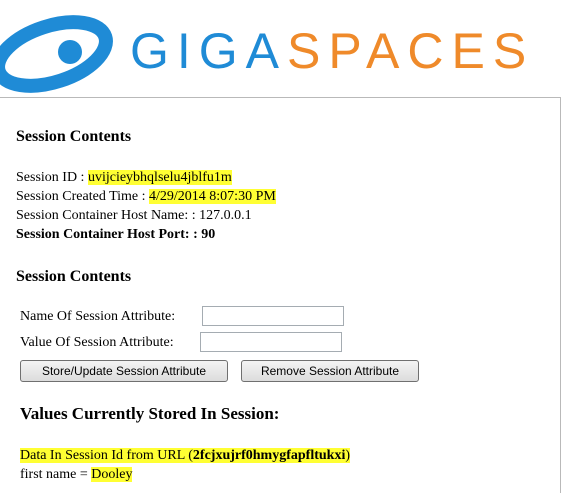 The image size is (562, 493). Describe the element at coordinates (330, 371) in the screenshot. I see `remove-attribute-button: Remove Session Attribute` at that location.